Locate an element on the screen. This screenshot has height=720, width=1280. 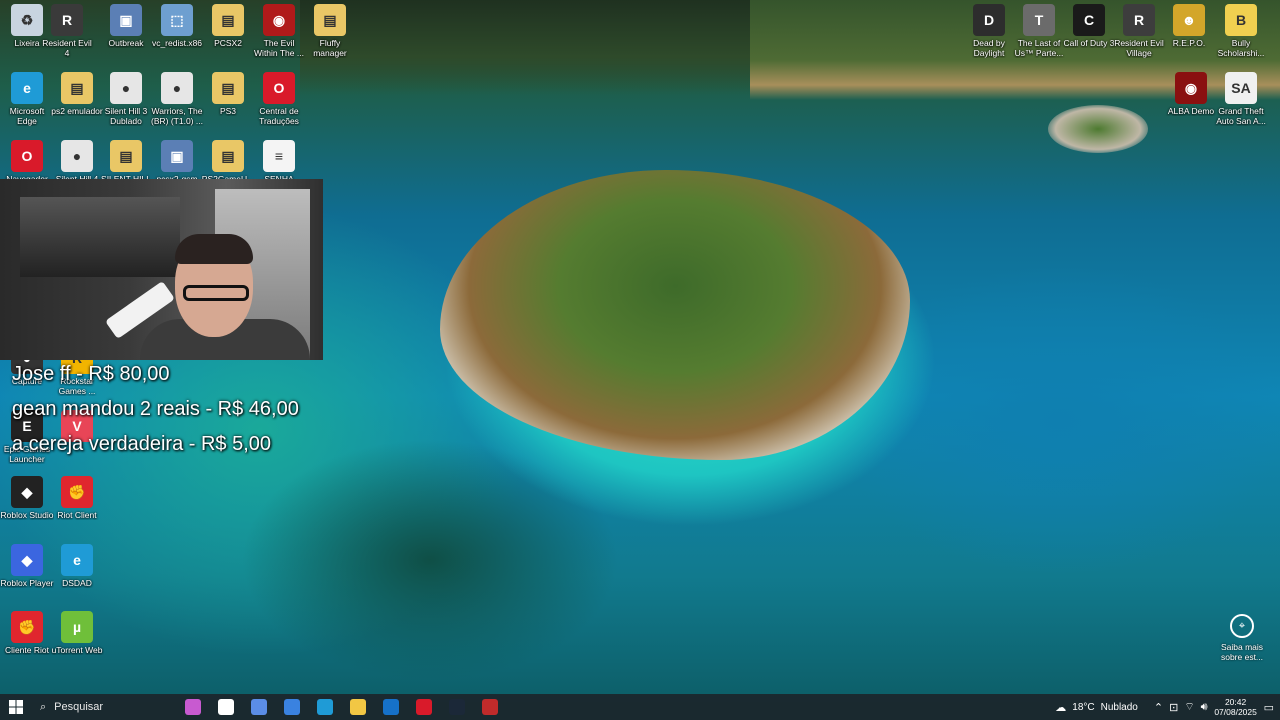
outlook-icon is located at coordinates (390, 707).